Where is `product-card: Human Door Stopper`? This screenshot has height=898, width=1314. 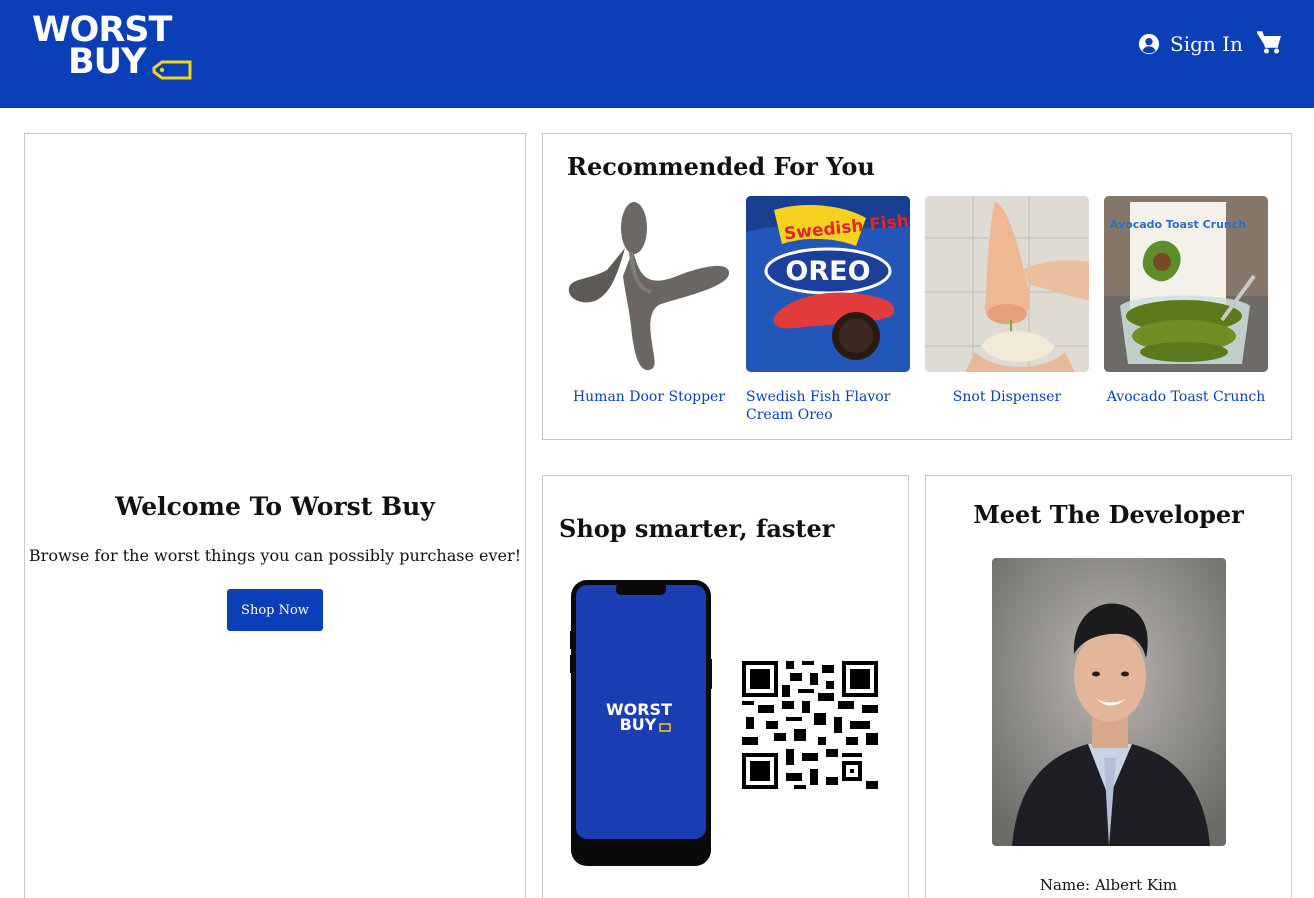 product-card: Human Door Stopper is located at coordinates (649, 301).